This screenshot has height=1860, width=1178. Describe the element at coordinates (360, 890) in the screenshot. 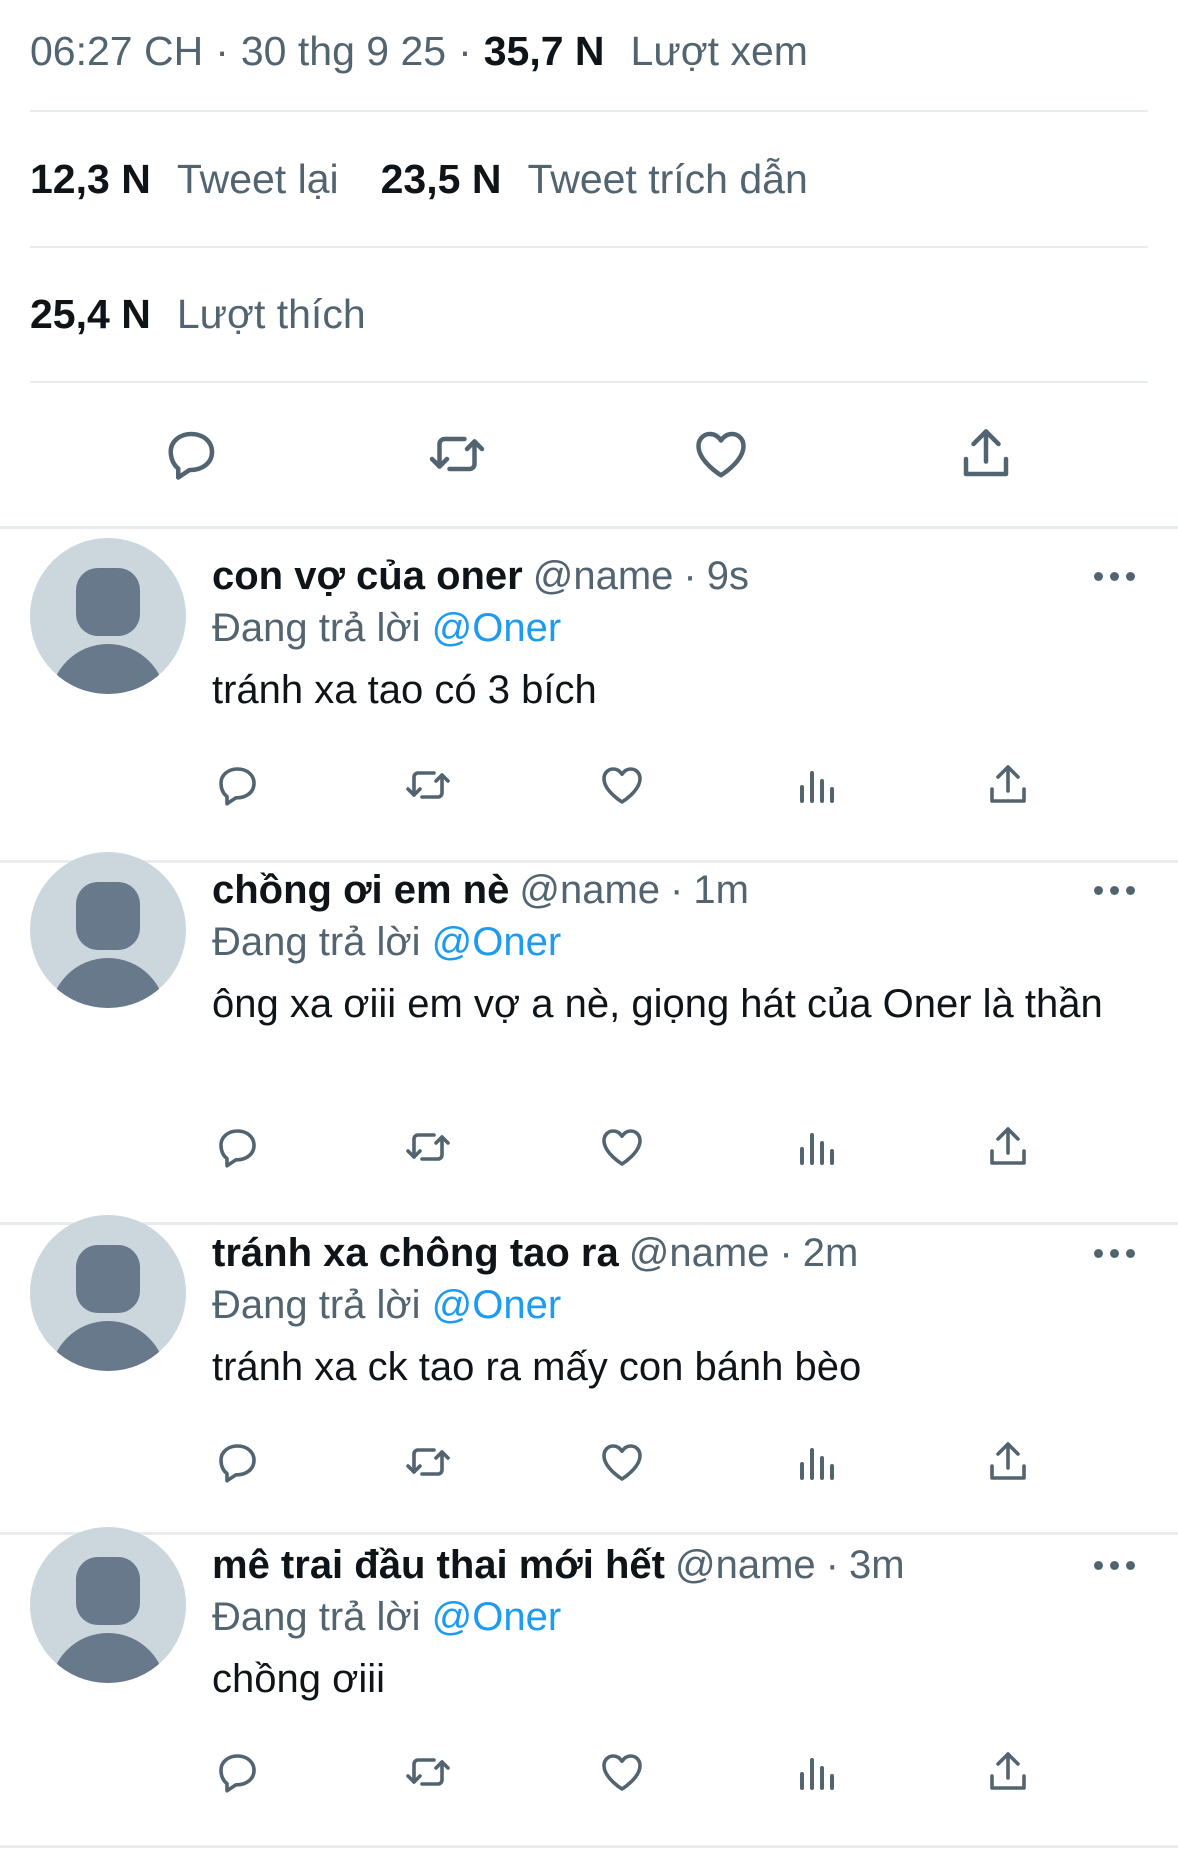

I see `display-name: chồng ơi em nè` at that location.